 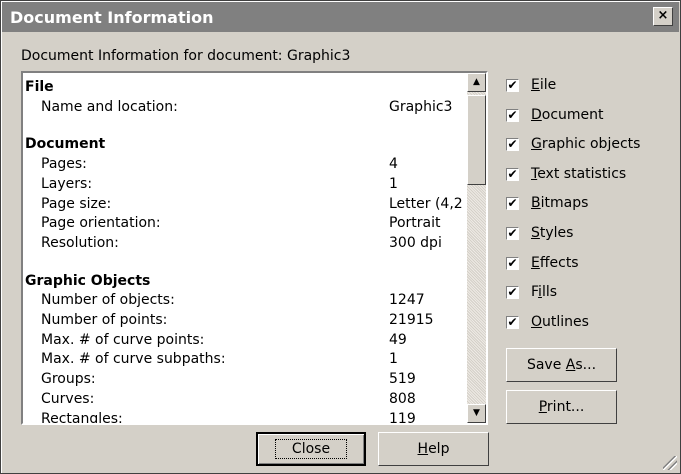 I want to click on info-label: Number of objects:, so click(x=108, y=300).